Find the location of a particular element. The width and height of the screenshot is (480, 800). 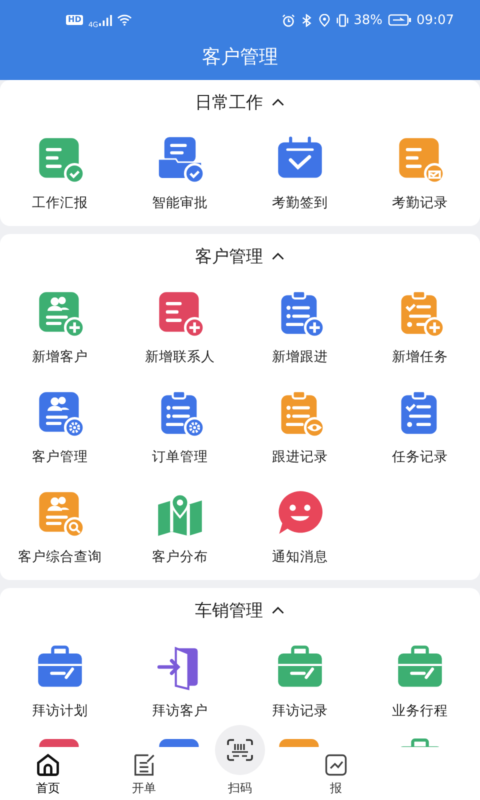

scan-button is located at coordinates (240, 750).